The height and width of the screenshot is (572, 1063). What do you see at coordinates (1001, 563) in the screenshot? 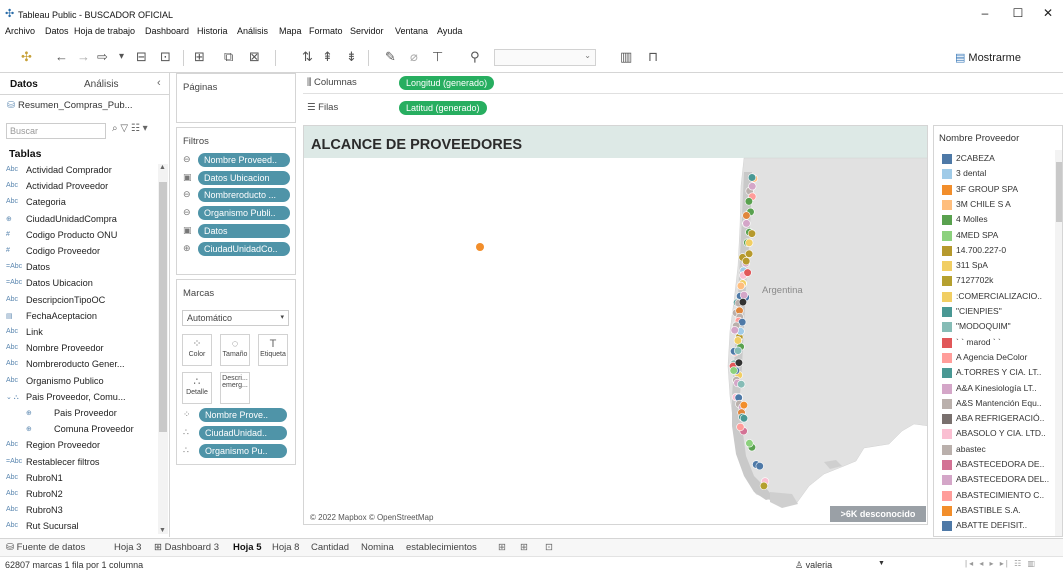
I see `sheet-navigation-icons: |◂ ◂ ▸ ▸| ☷ ▥` at bounding box center [1001, 563].